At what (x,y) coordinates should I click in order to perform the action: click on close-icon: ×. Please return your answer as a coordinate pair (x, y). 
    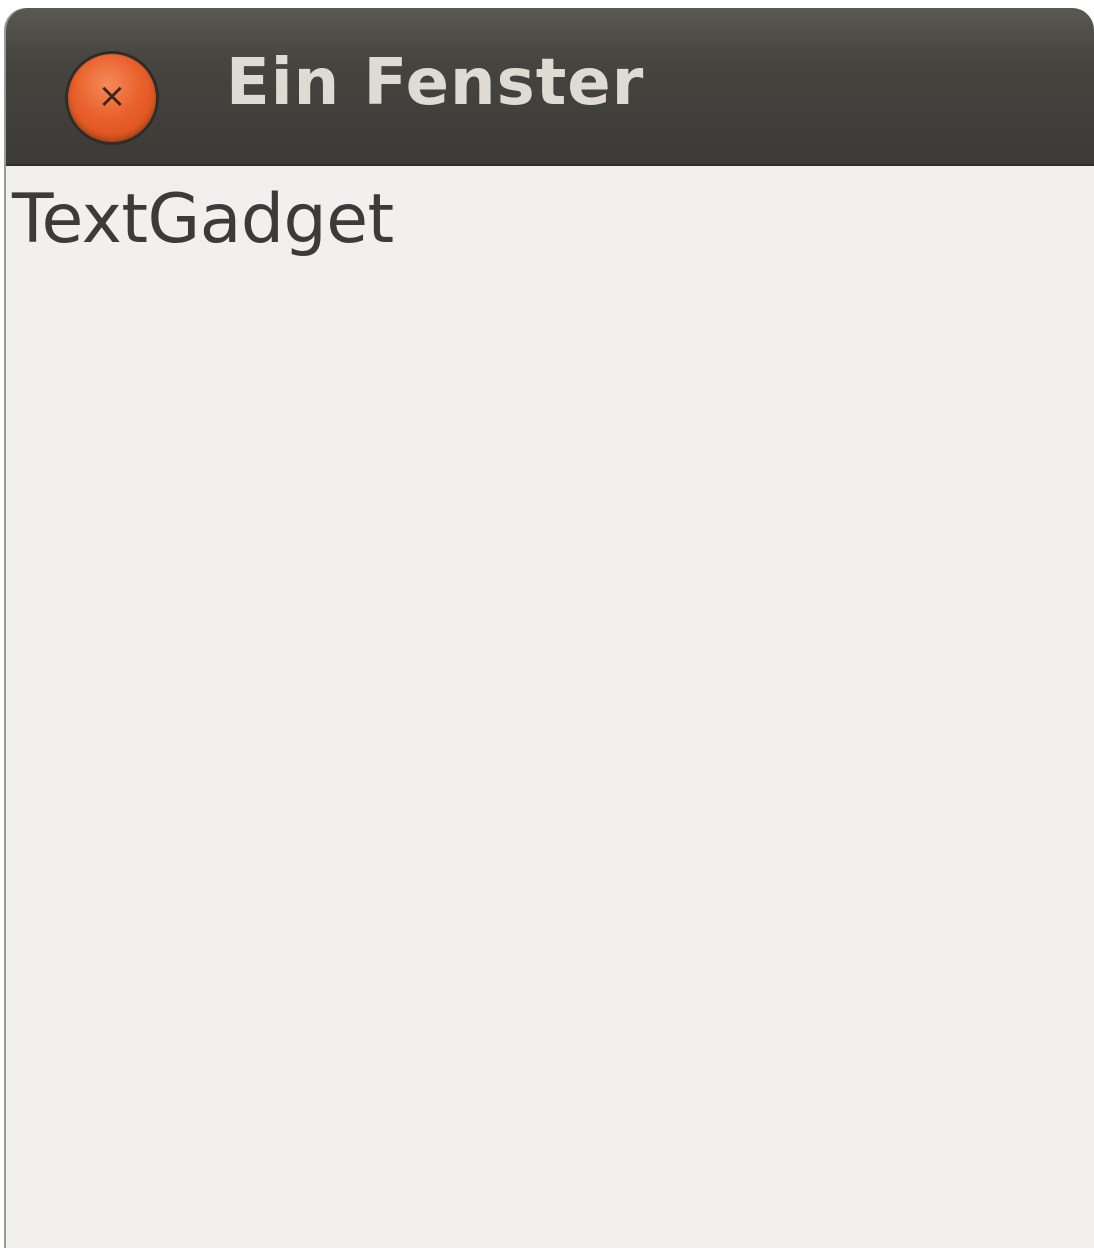
    Looking at the image, I should click on (112, 96).